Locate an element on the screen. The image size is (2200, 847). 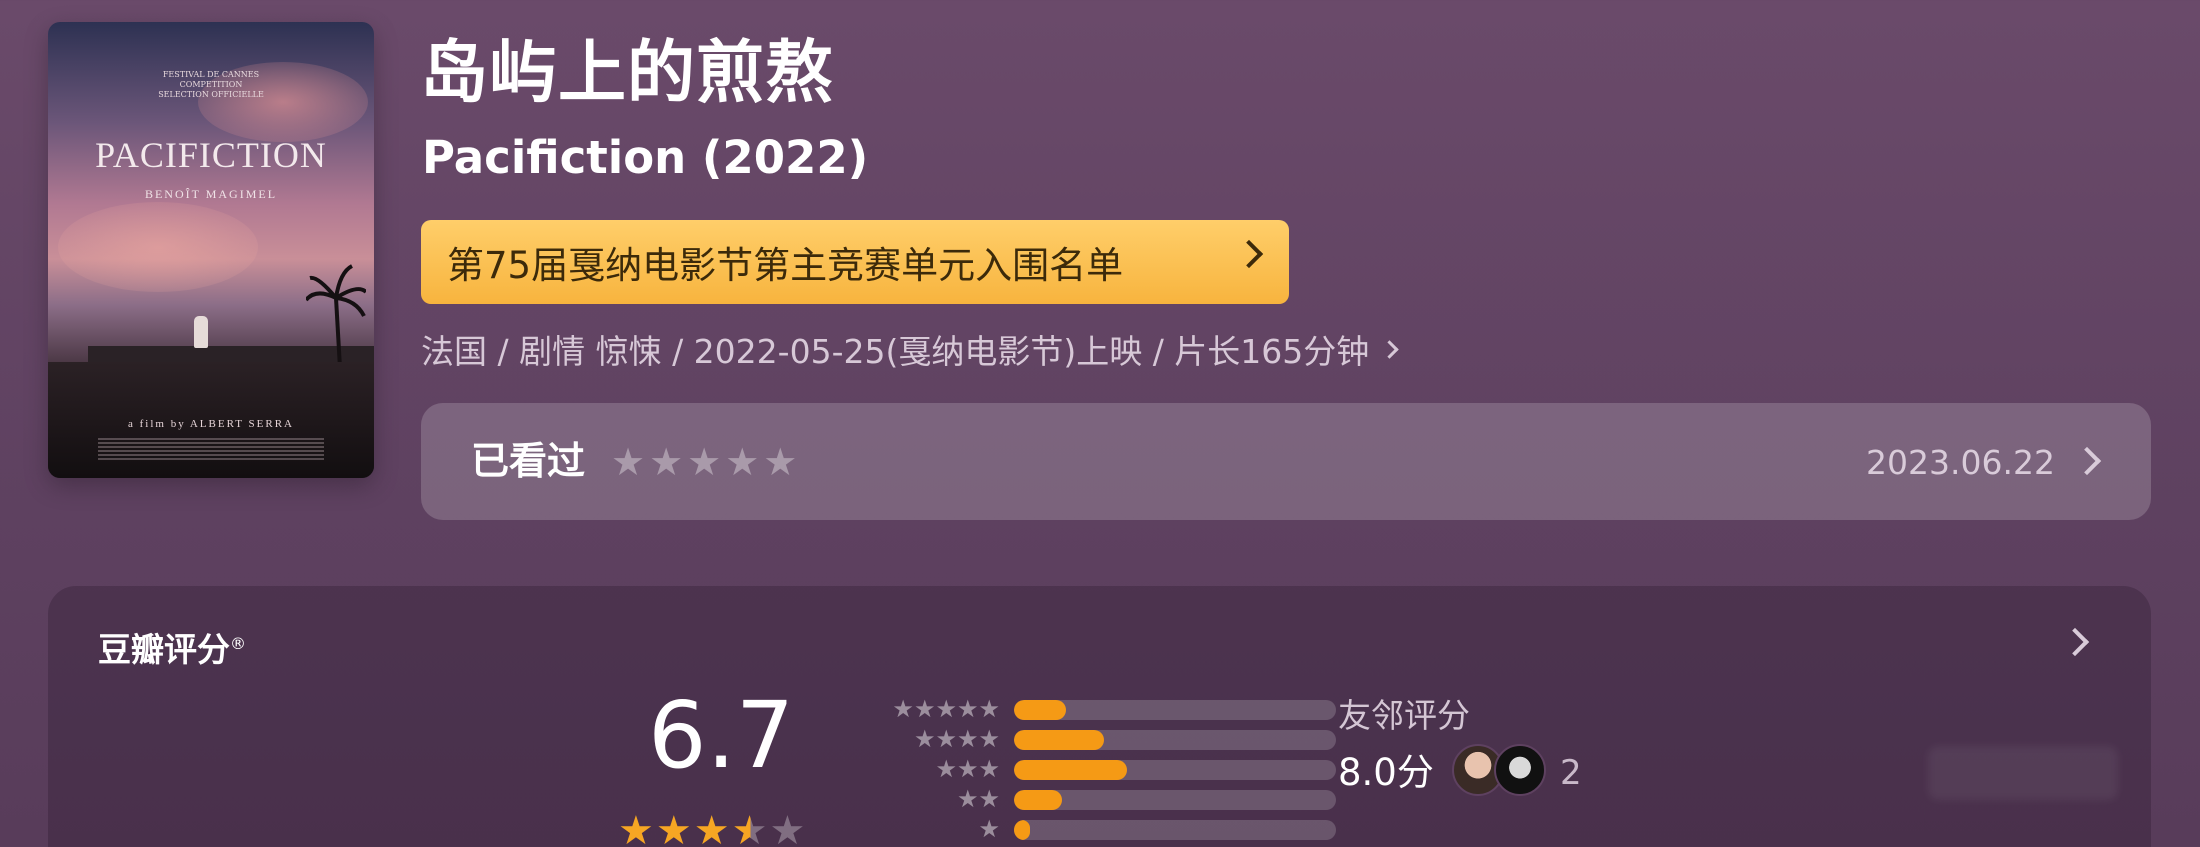
poster-credit: a film by ALBERT SERRA is located at coordinates (211, 424).